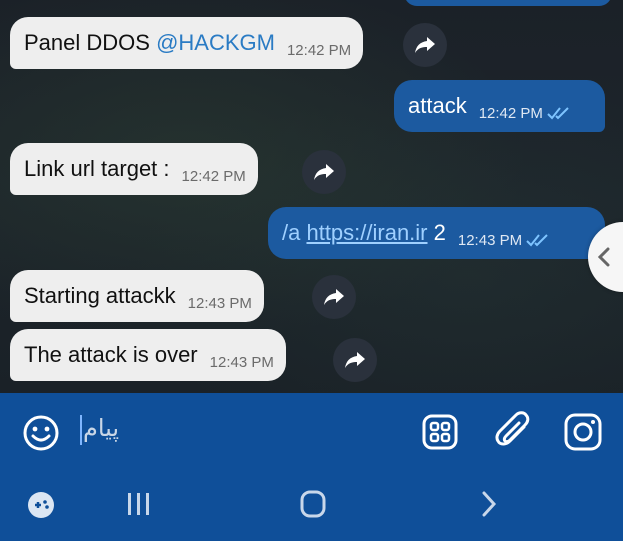  I want to click on url-link: https://iran.ir, so click(366, 232).